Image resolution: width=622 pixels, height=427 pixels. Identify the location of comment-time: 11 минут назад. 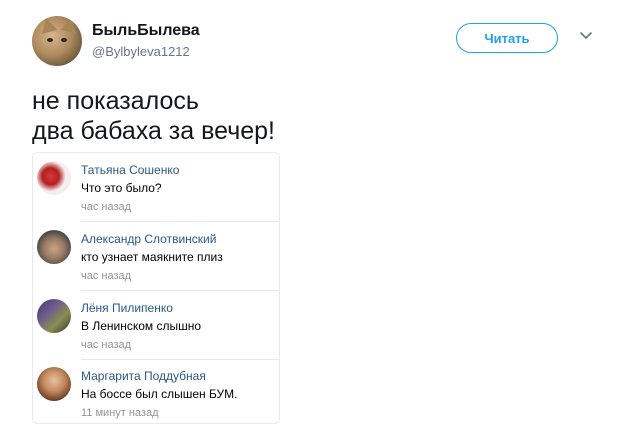
(120, 413).